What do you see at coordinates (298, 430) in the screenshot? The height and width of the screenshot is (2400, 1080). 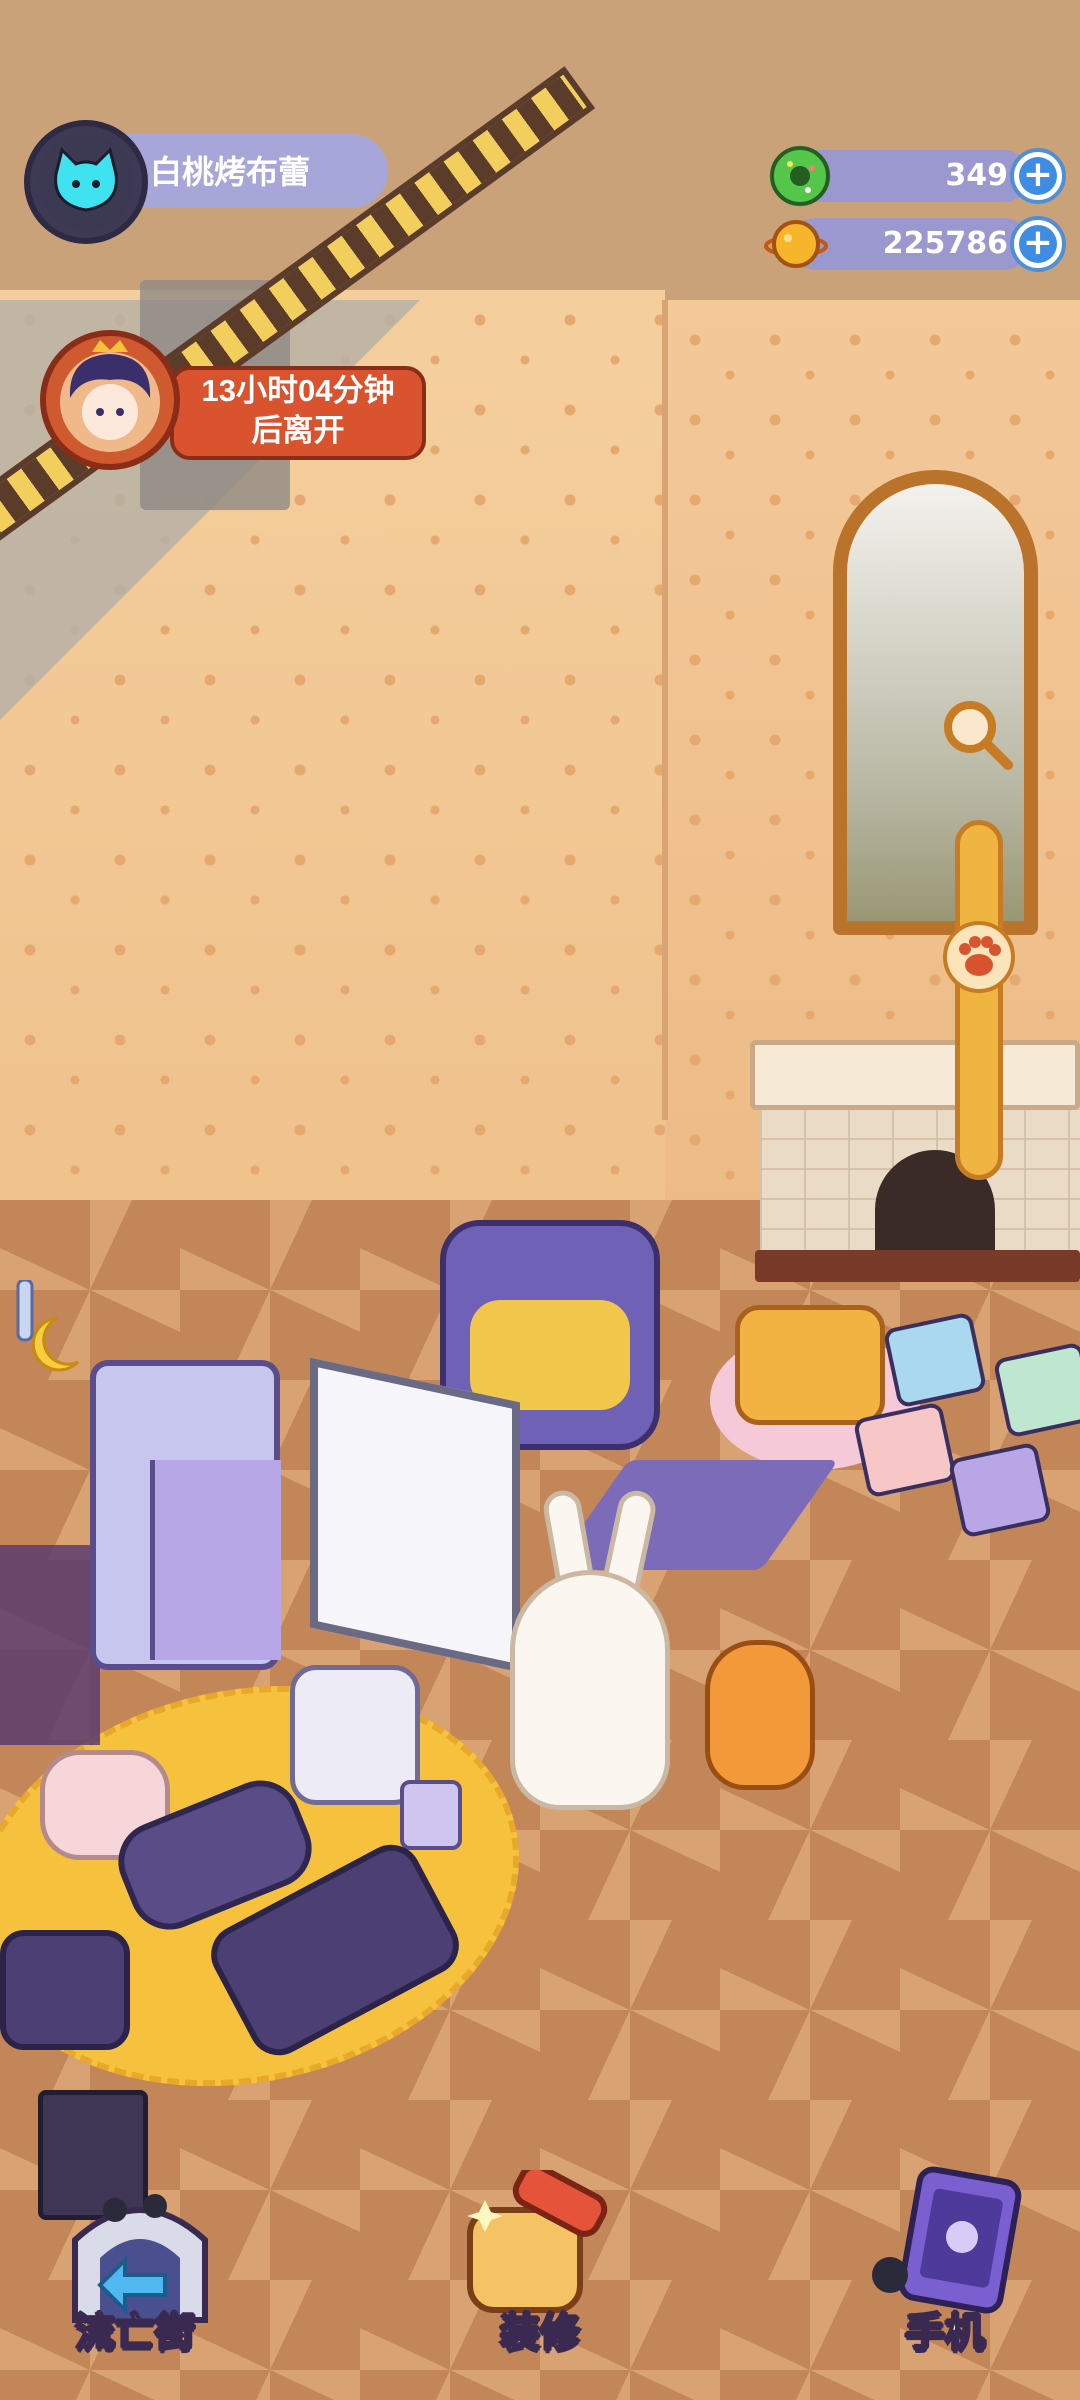 I see `visitor-leave-label: 后离开` at bounding box center [298, 430].